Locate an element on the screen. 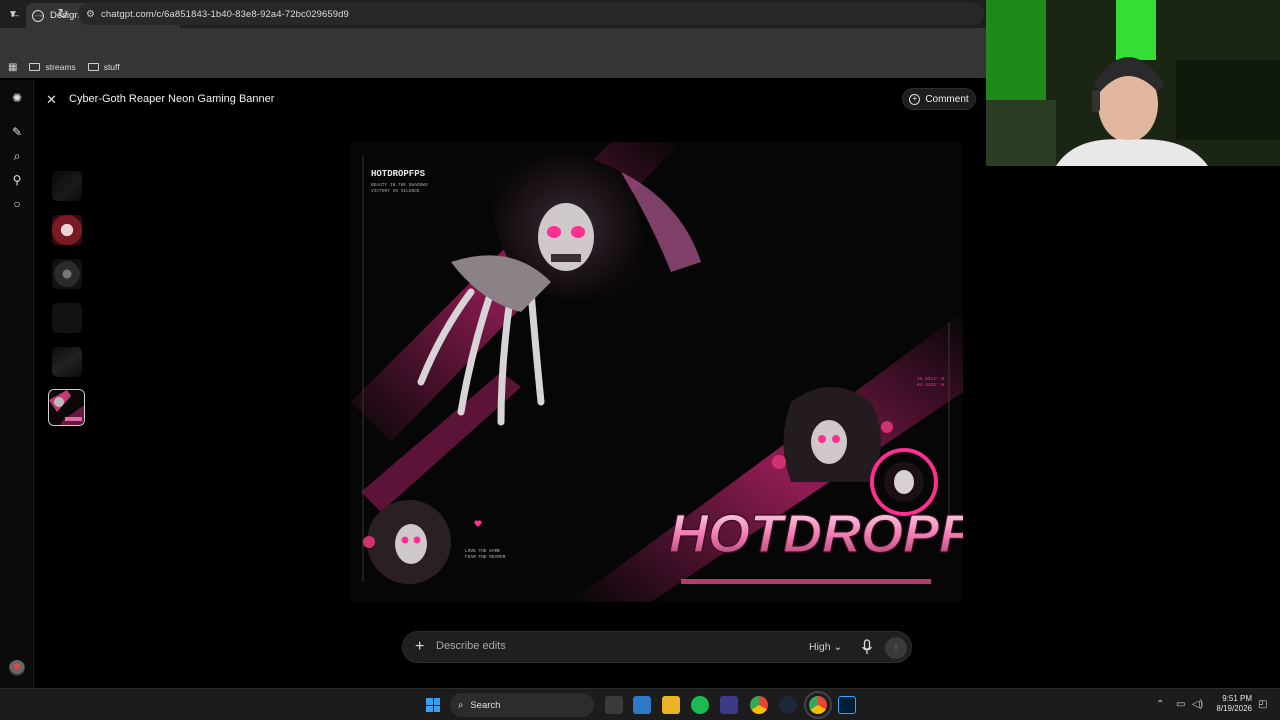 The width and height of the screenshot is (1280, 720). notepad-icon is located at coordinates (642, 705).